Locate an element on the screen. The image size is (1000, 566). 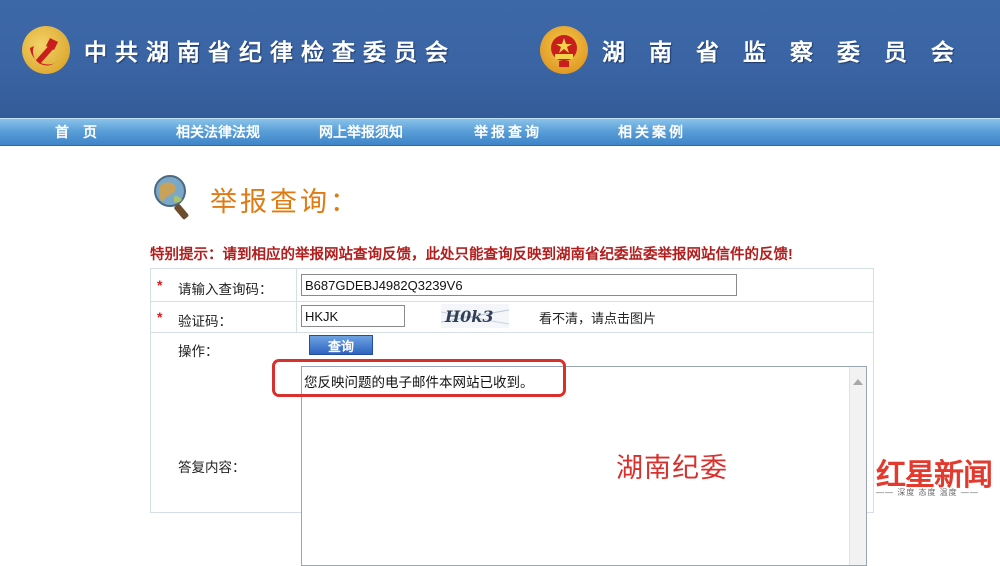
reply-label: 答复内容： is located at coordinates (212, 467).